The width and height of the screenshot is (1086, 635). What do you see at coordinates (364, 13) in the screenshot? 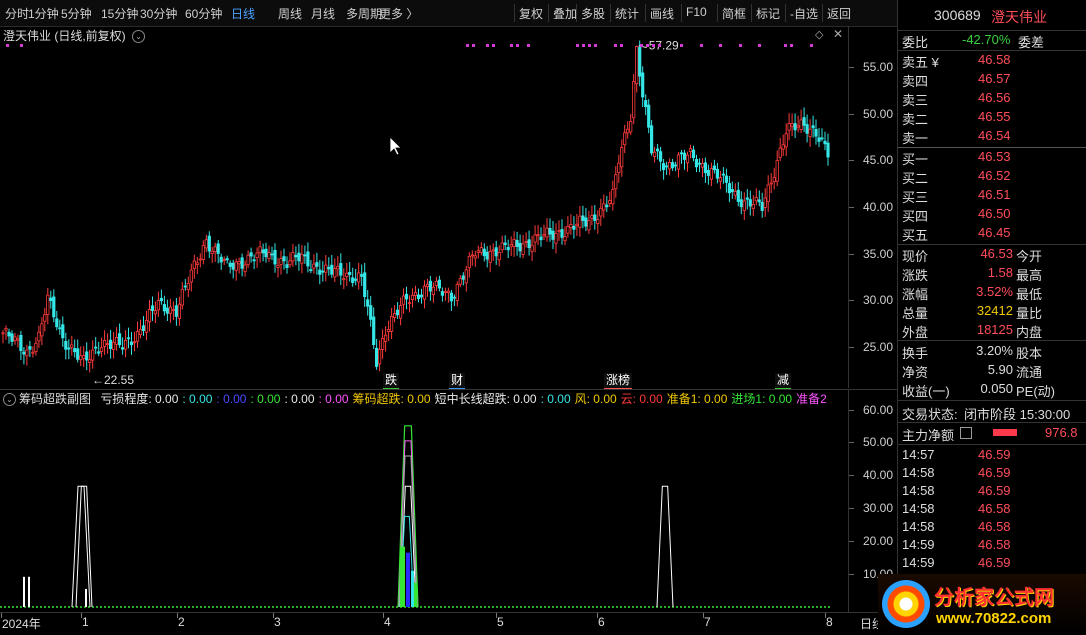
I see `toolbar-item-9: 多周期` at bounding box center [364, 13].